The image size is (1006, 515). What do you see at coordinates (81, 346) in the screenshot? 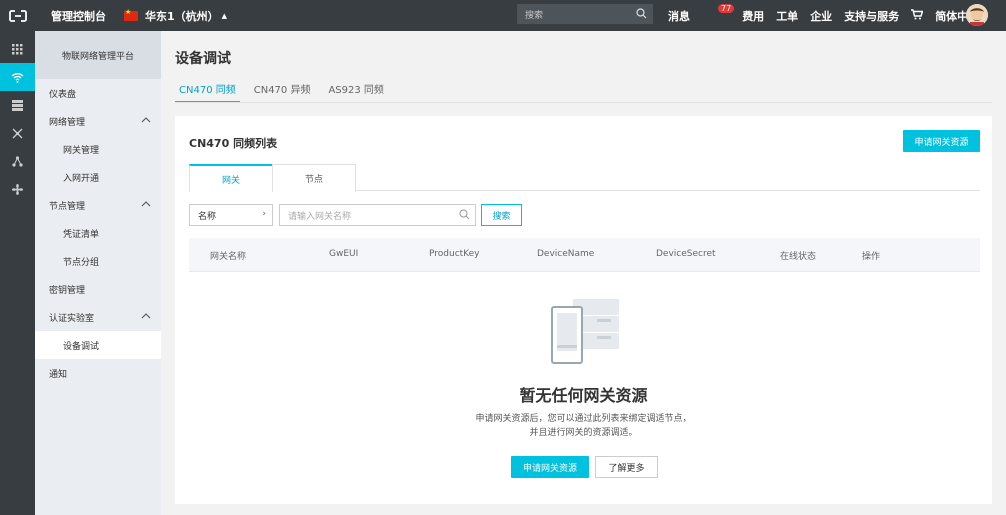
I see `sidebar-item-label: 设备调试` at bounding box center [81, 346].